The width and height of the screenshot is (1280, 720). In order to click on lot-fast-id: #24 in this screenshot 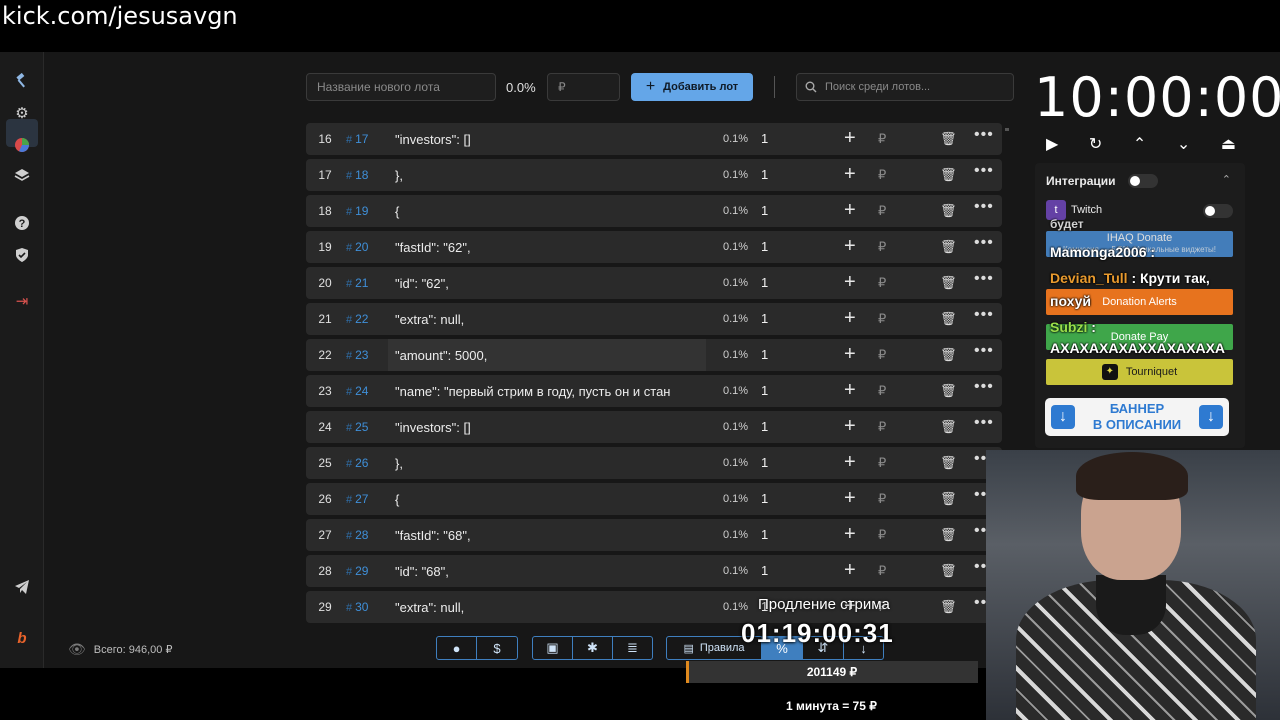, I will do `click(357, 391)`.